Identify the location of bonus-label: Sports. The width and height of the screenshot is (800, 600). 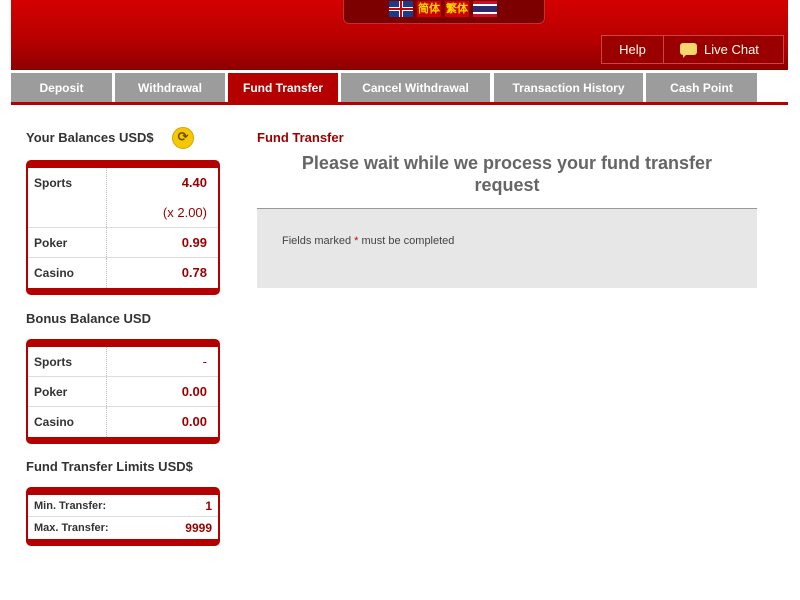
(53, 362).